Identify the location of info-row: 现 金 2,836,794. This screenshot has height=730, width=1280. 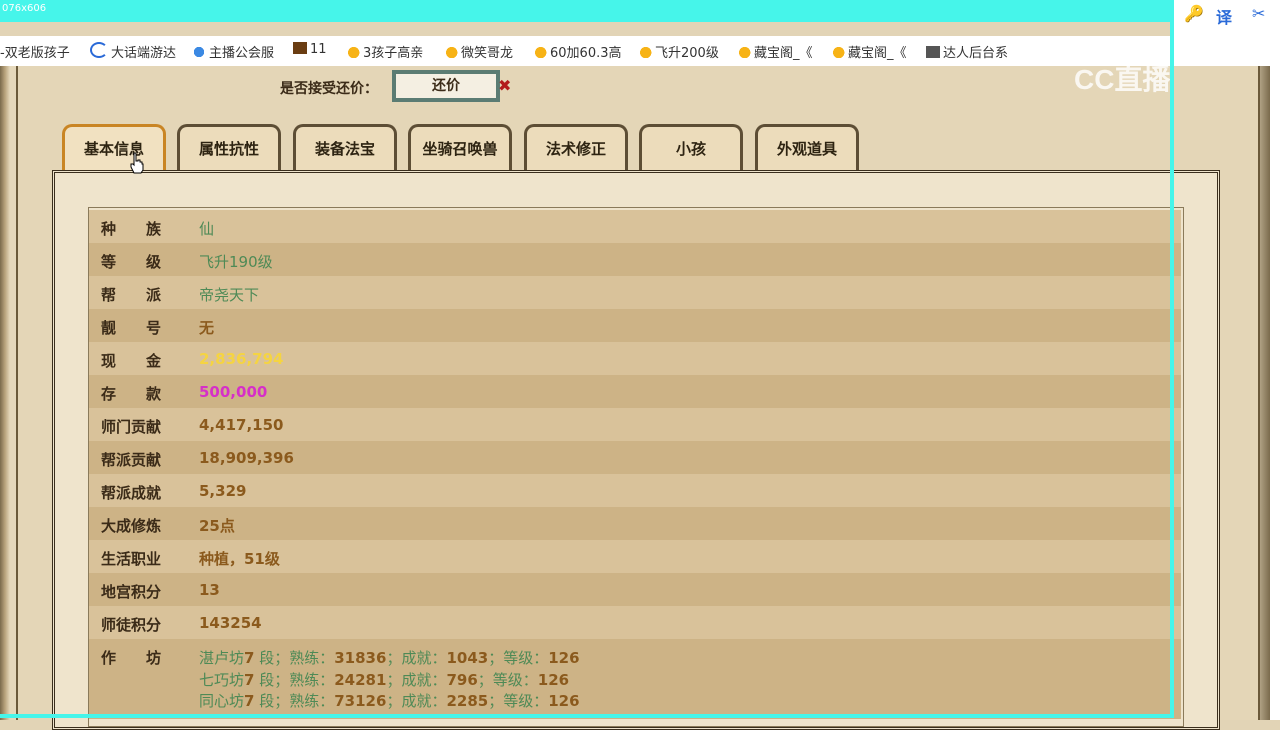
(635, 358).